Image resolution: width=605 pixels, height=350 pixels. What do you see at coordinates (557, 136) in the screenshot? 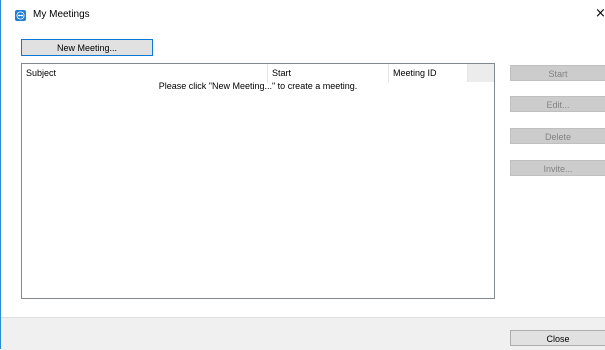
I see `delete-button: Delete` at bounding box center [557, 136].